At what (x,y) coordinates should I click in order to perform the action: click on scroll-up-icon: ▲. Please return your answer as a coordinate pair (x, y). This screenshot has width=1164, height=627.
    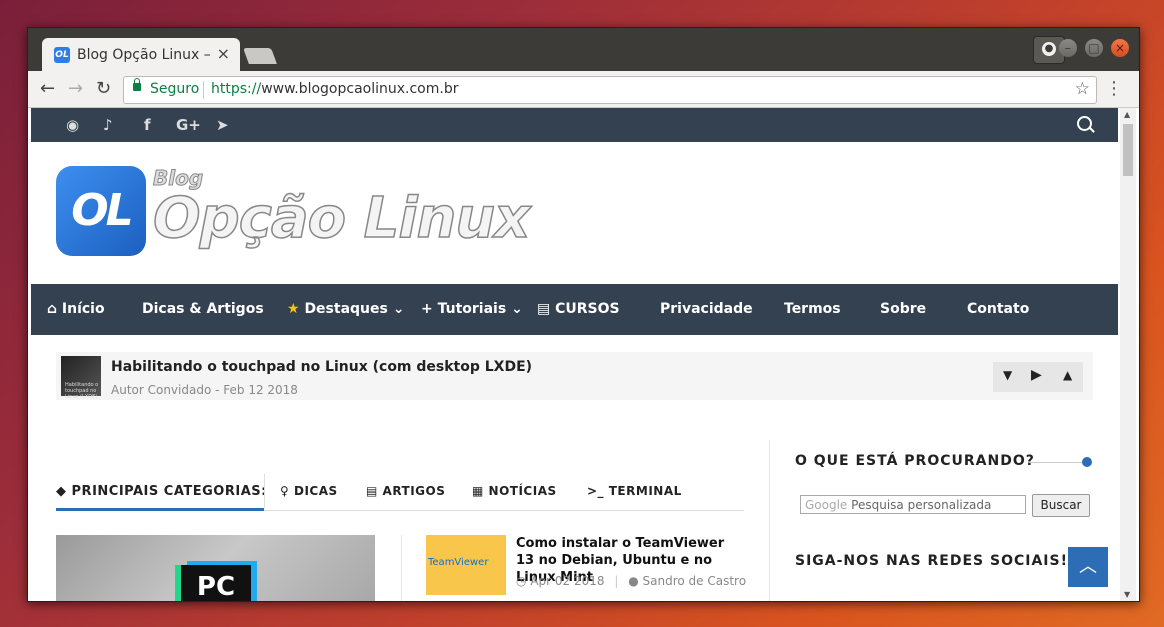
    Looking at the image, I should click on (1127, 114).